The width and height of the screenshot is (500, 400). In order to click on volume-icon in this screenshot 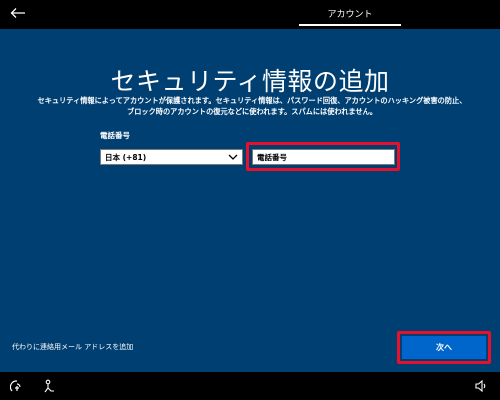, I will do `click(481, 386)`.